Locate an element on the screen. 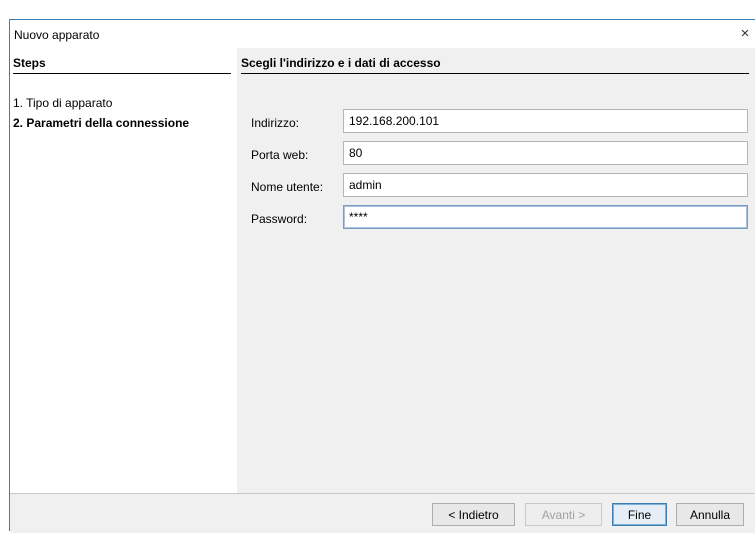  password-label: Password: is located at coordinates (279, 219).